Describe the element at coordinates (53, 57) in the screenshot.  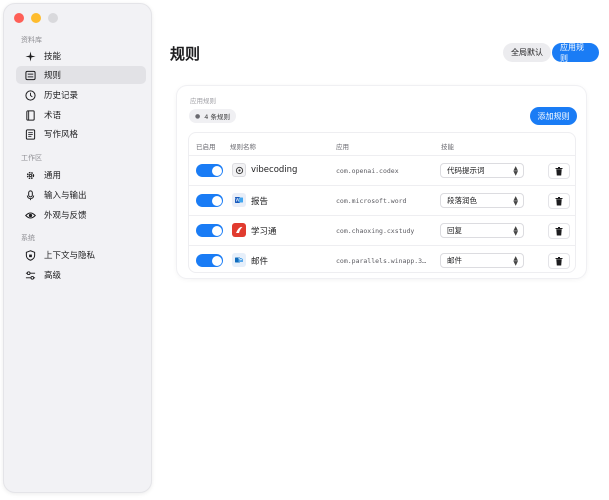
I see `sidebar-item-label: 技能` at that location.